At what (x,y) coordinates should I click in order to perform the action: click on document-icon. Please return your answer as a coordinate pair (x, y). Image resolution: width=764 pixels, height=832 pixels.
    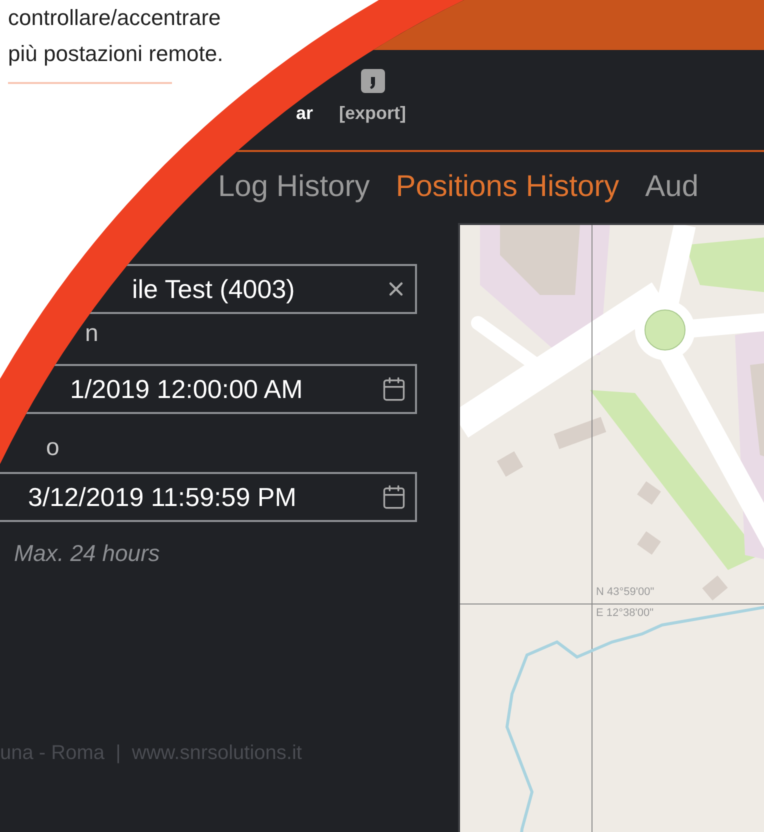
    Looking at the image, I should click on (373, 81).